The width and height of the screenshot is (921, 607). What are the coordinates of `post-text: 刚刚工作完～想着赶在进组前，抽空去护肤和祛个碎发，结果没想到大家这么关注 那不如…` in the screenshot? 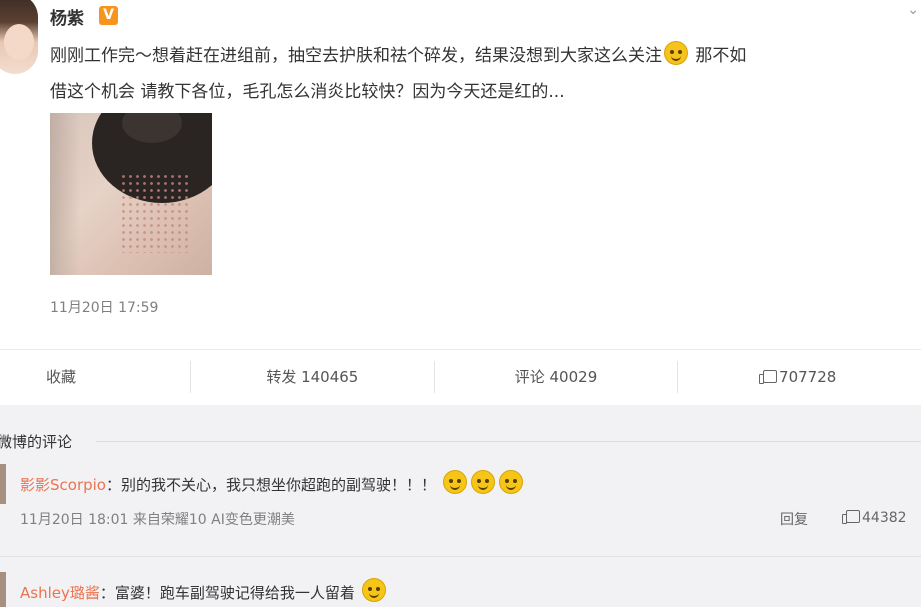 It's located at (481, 74).